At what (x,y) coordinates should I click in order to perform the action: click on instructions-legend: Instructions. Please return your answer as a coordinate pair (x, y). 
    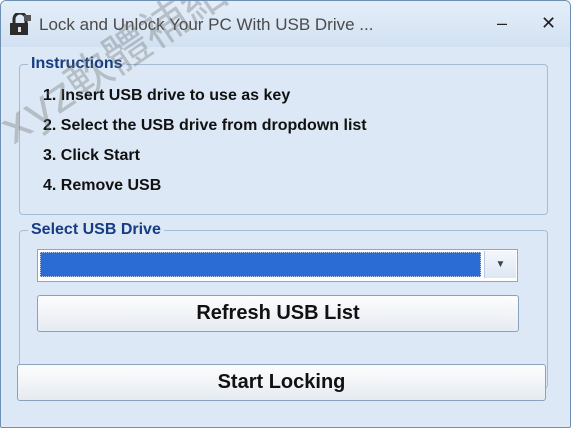
    Looking at the image, I should click on (77, 63).